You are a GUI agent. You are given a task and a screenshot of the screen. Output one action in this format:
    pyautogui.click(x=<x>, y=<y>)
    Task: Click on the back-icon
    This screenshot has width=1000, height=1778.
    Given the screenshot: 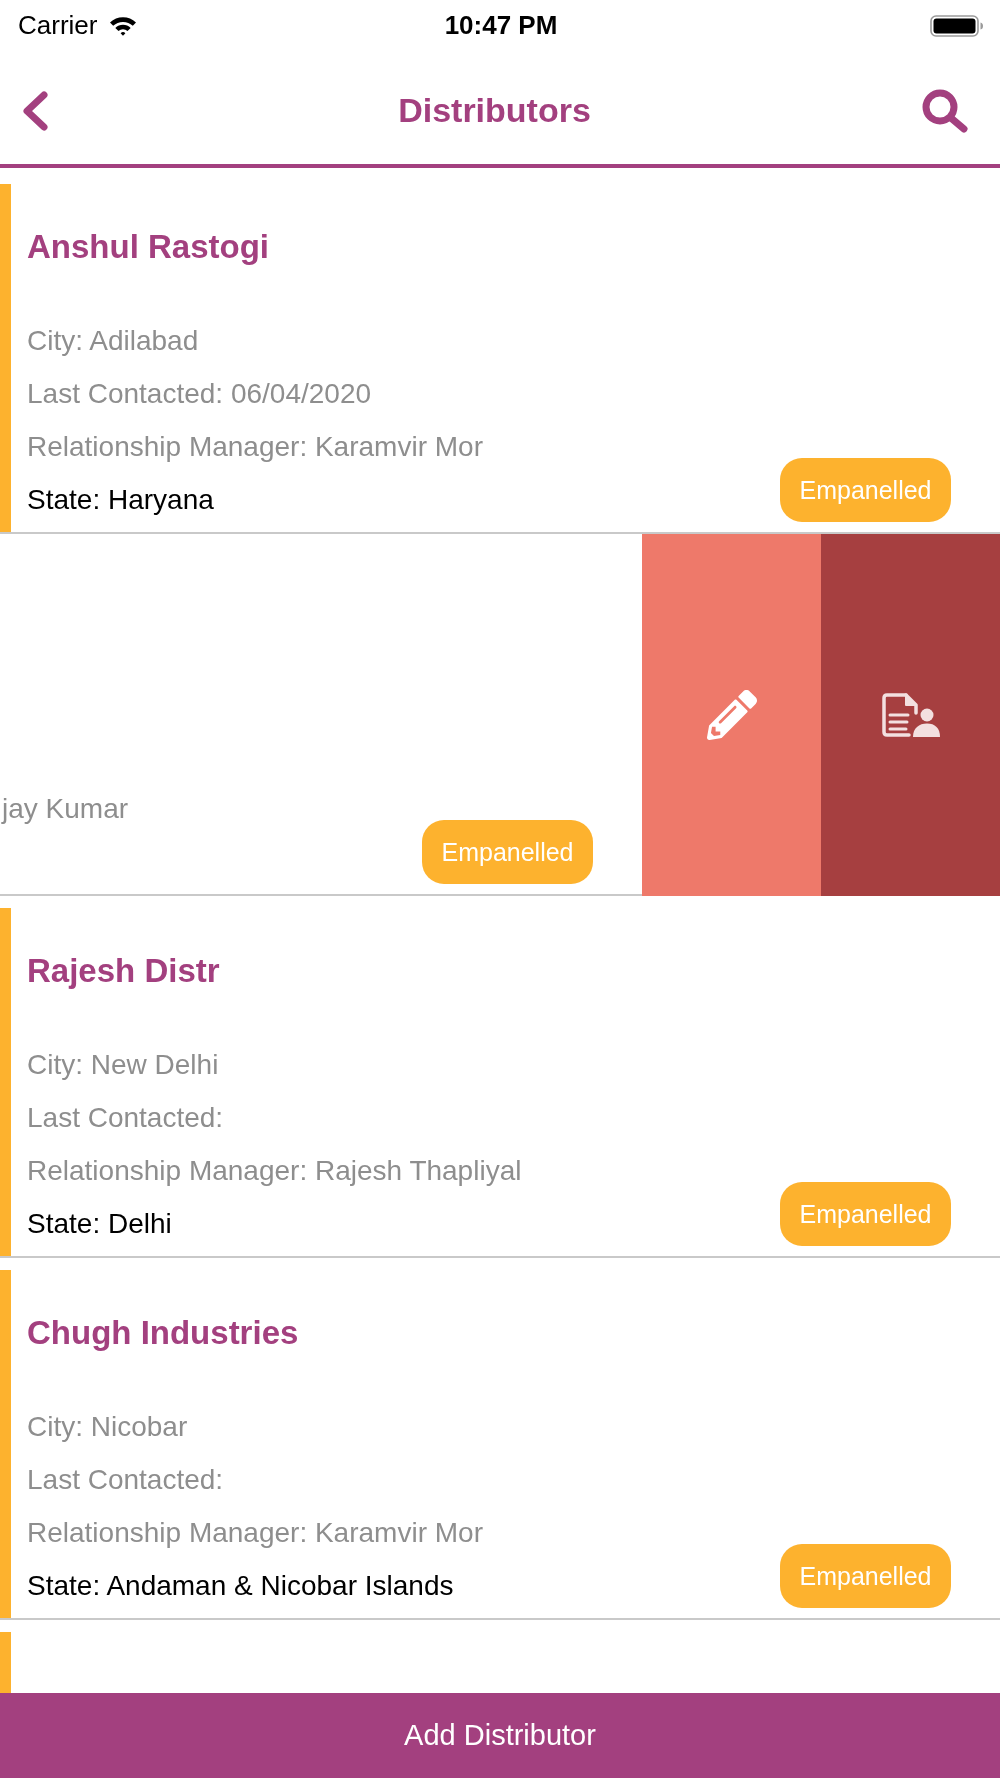 What is the action you would take?
    pyautogui.click(x=35, y=110)
    